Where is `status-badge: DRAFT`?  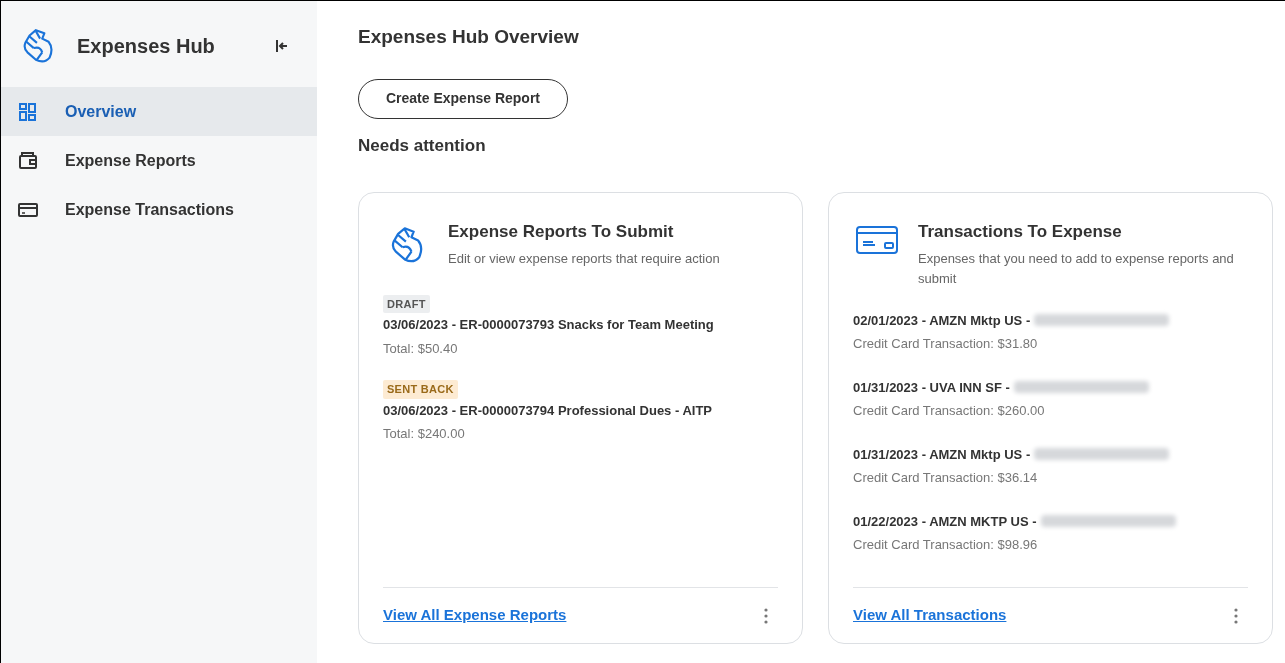
status-badge: DRAFT is located at coordinates (406, 303).